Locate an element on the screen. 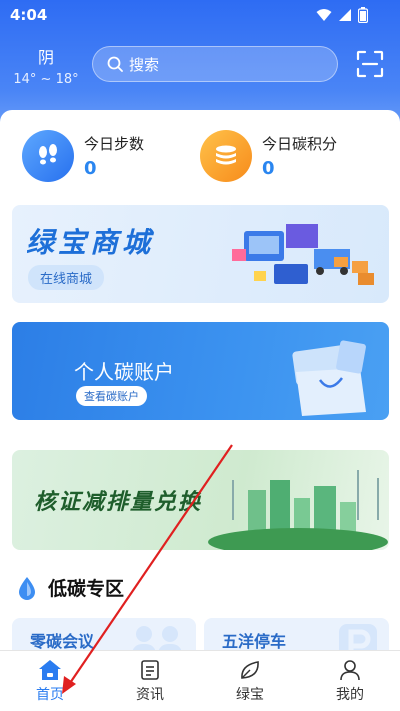 This screenshot has width=400, height=711. search-placeholder: 搜索 is located at coordinates (144, 64).